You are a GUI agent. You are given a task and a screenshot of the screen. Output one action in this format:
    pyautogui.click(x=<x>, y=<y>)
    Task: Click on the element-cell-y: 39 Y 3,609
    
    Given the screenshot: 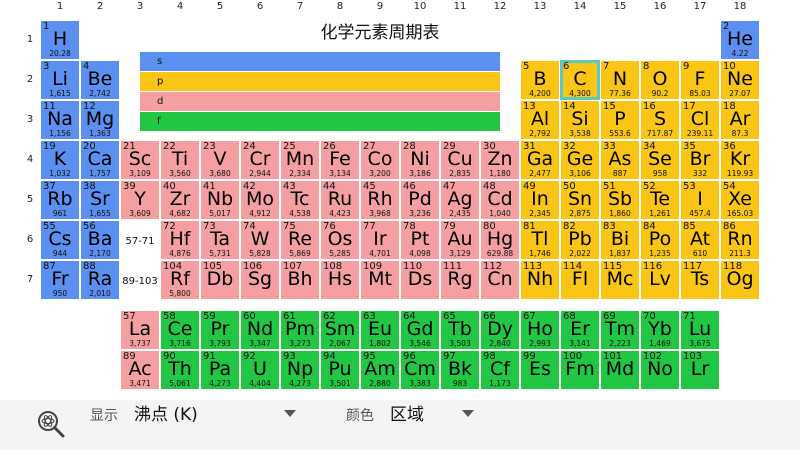 What is the action you would take?
    pyautogui.click(x=140, y=200)
    